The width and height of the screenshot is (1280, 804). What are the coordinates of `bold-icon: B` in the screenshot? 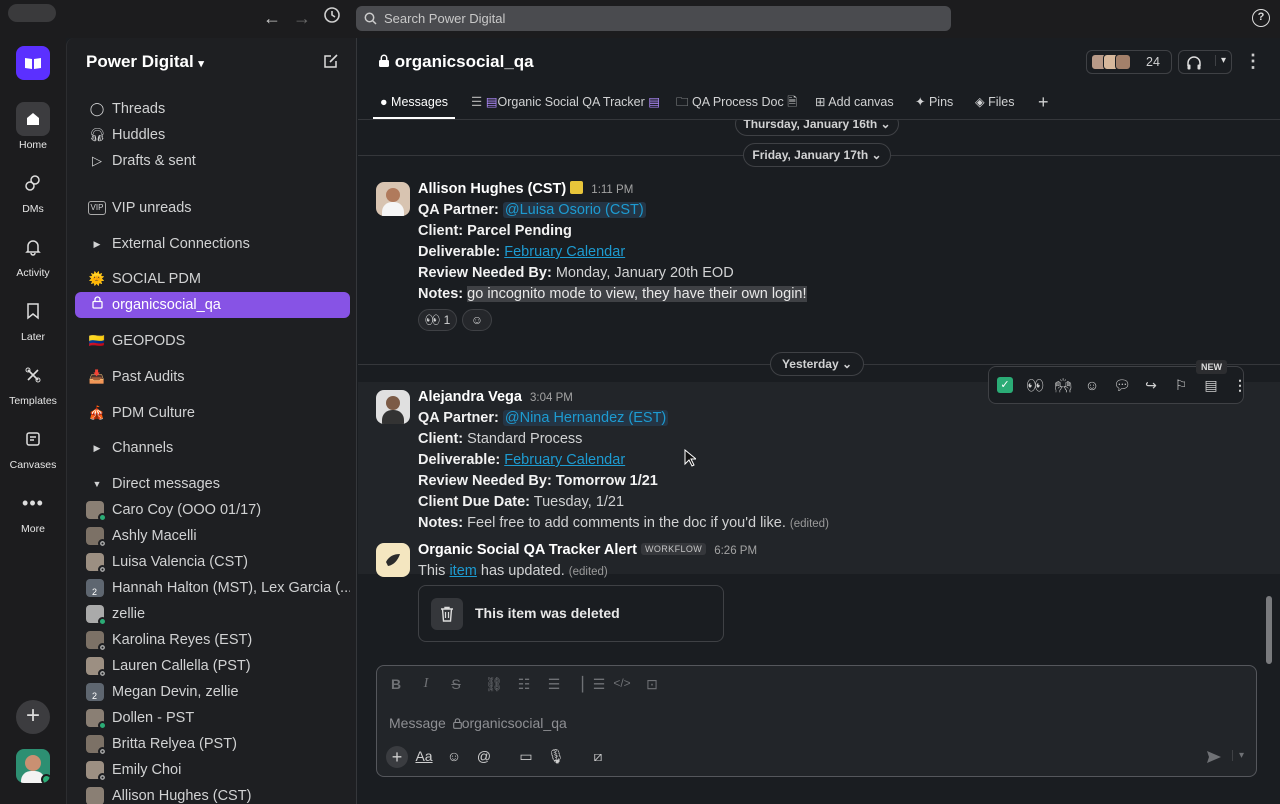 It's located at (396, 684).